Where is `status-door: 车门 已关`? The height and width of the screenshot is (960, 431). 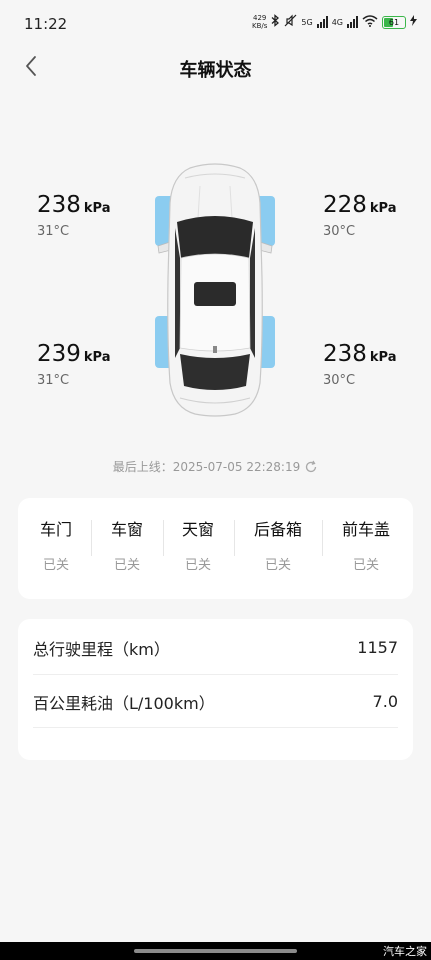
status-door: 车门 已关 is located at coordinates (55, 546).